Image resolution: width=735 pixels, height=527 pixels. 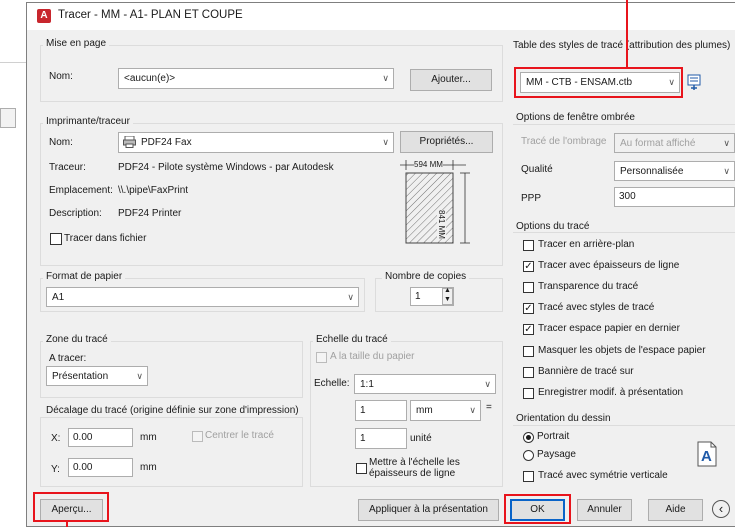 What do you see at coordinates (652, 171) in the screenshot?
I see `quality-value: Personnalisée` at bounding box center [652, 171].